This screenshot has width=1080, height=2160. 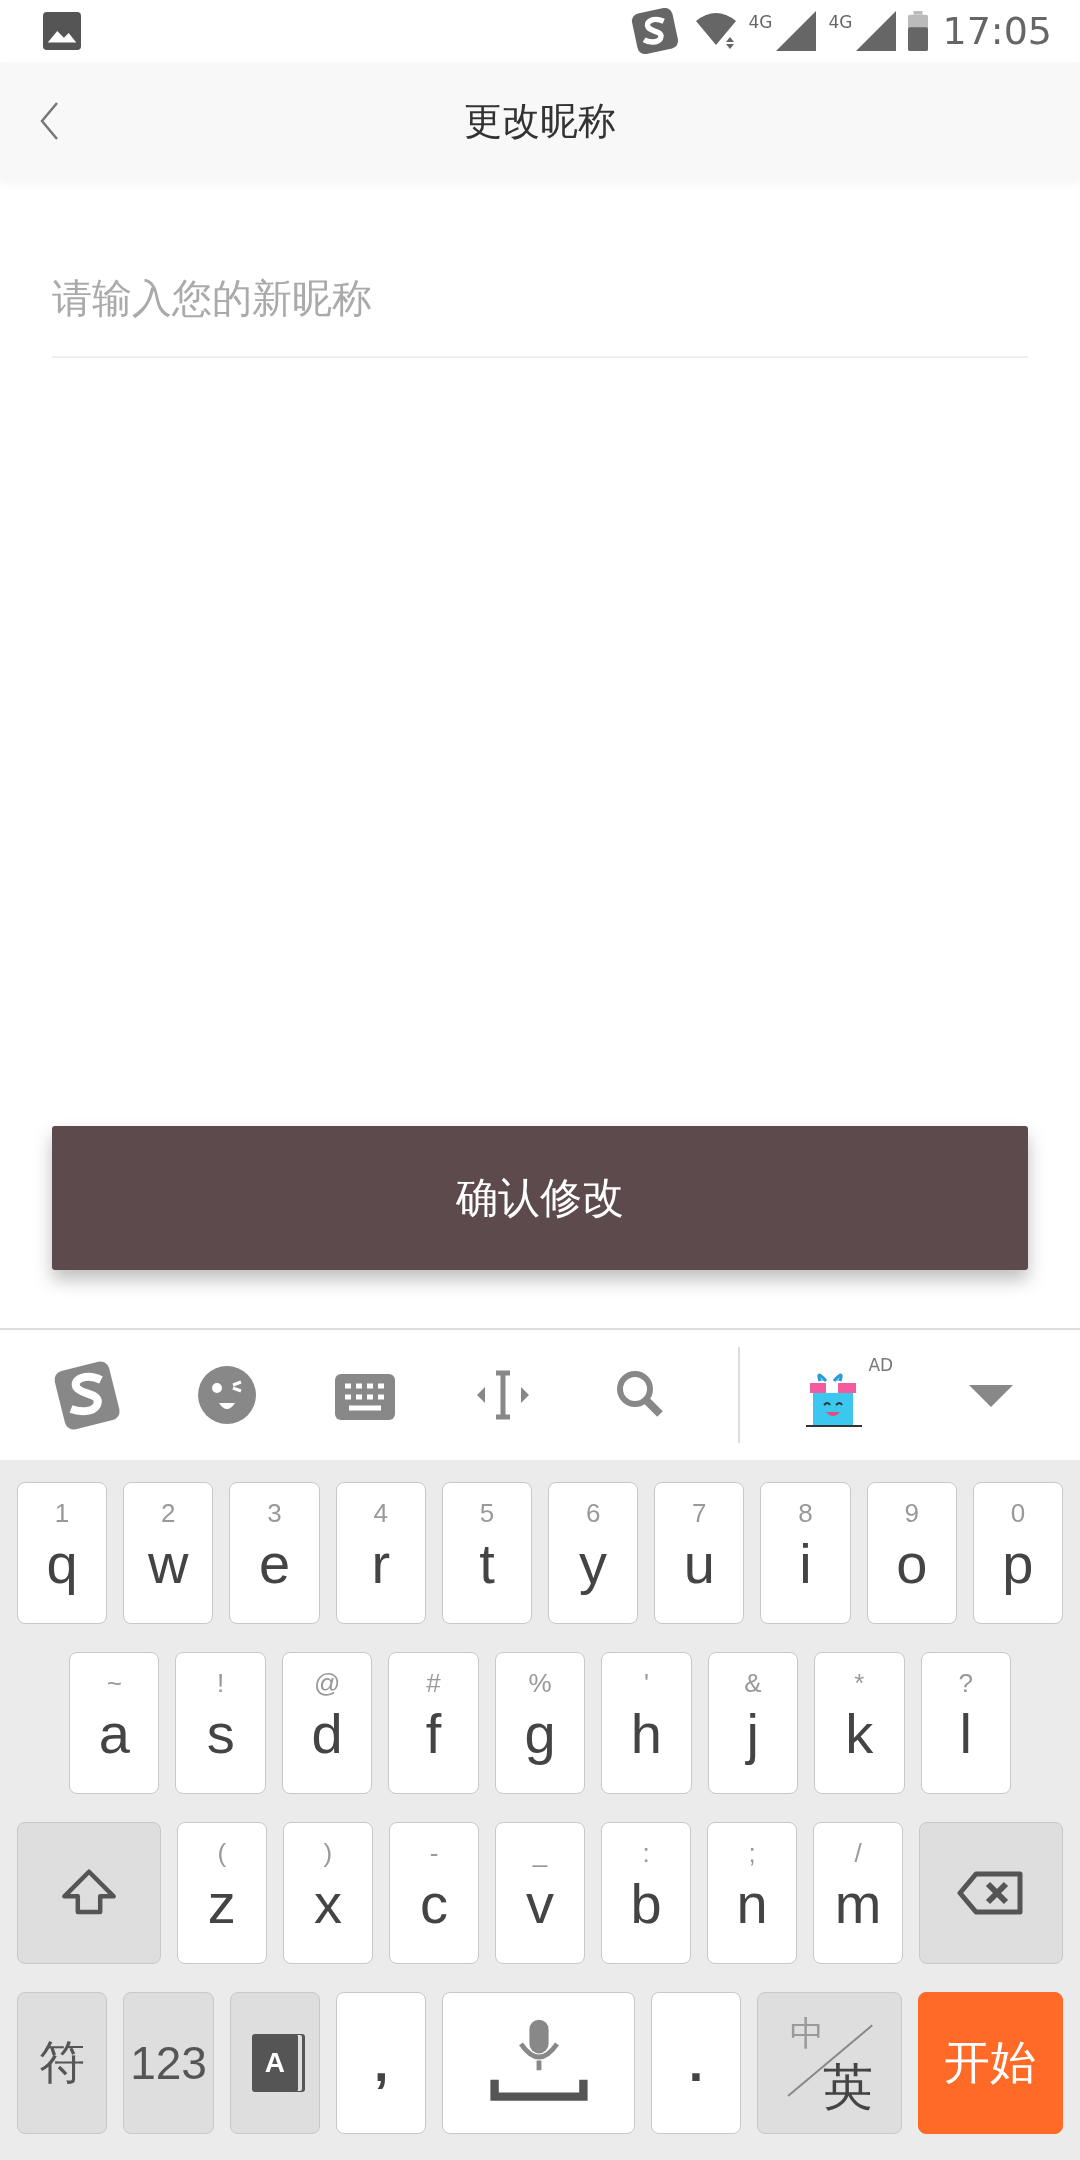 What do you see at coordinates (220, 1723) in the screenshot?
I see `letter-key: ! s` at bounding box center [220, 1723].